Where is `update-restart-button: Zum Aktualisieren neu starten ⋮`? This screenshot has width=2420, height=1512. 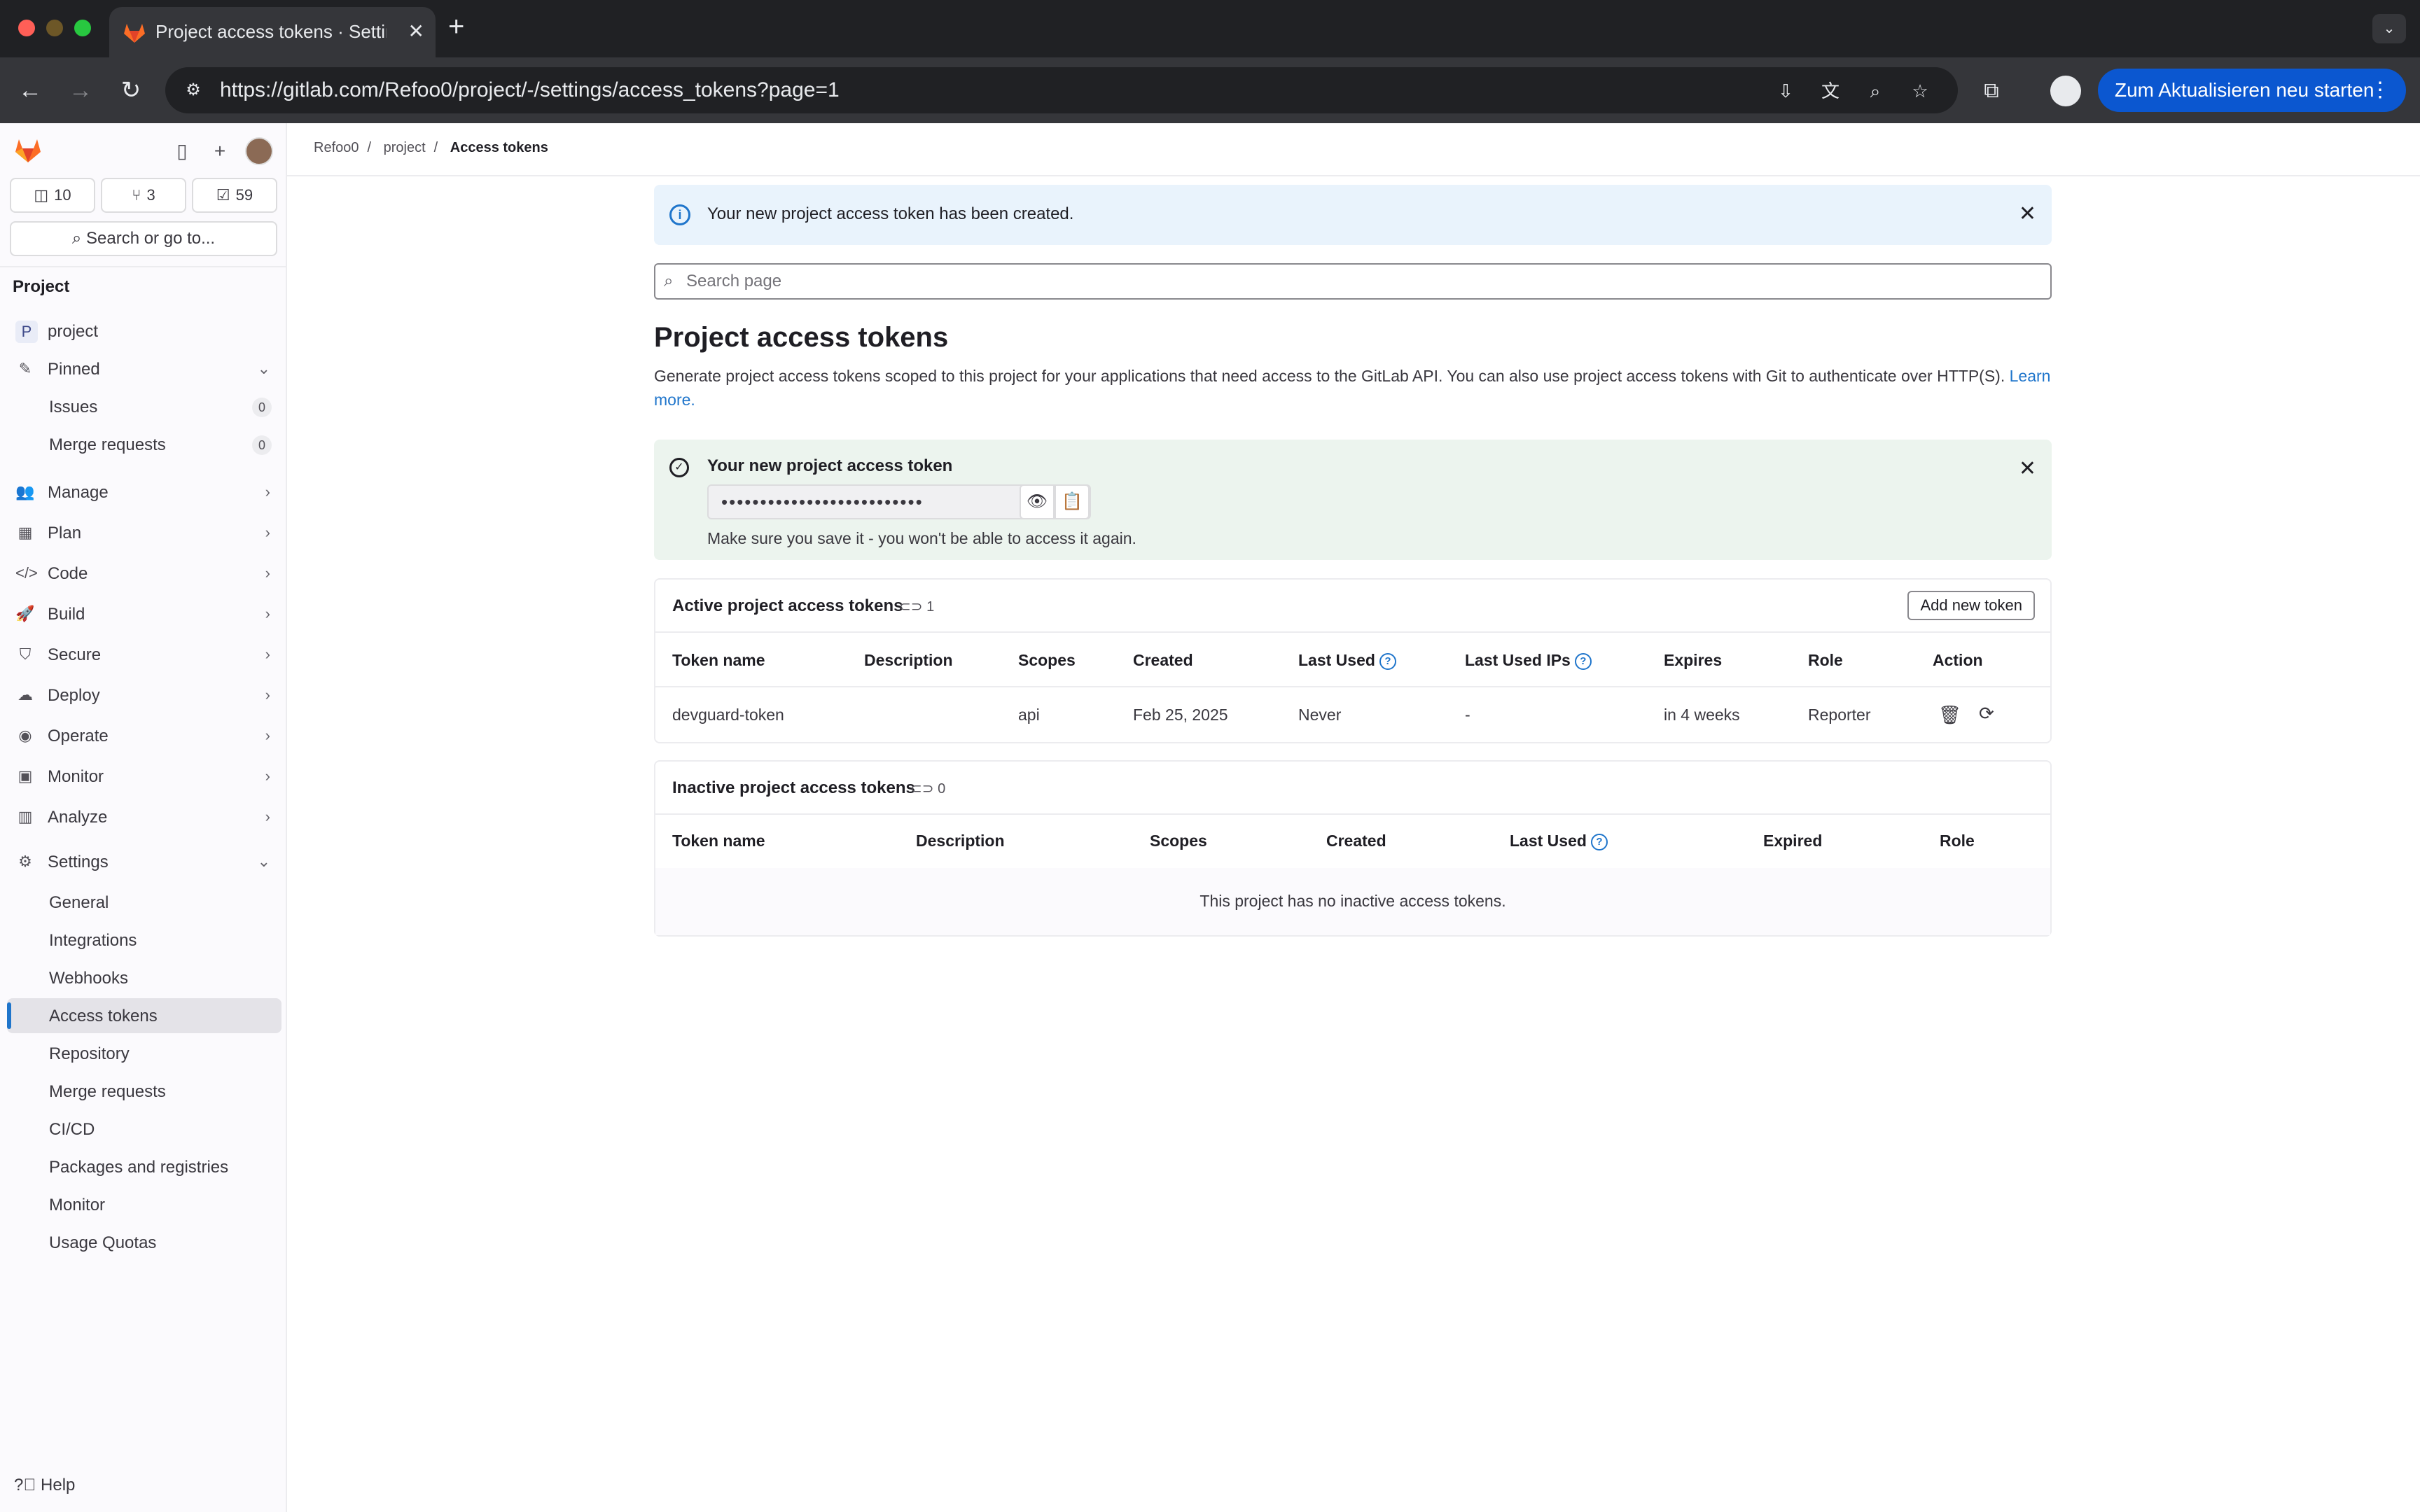
update-restart-button: Zum Aktualisieren neu starten ⋮ is located at coordinates (2252, 90).